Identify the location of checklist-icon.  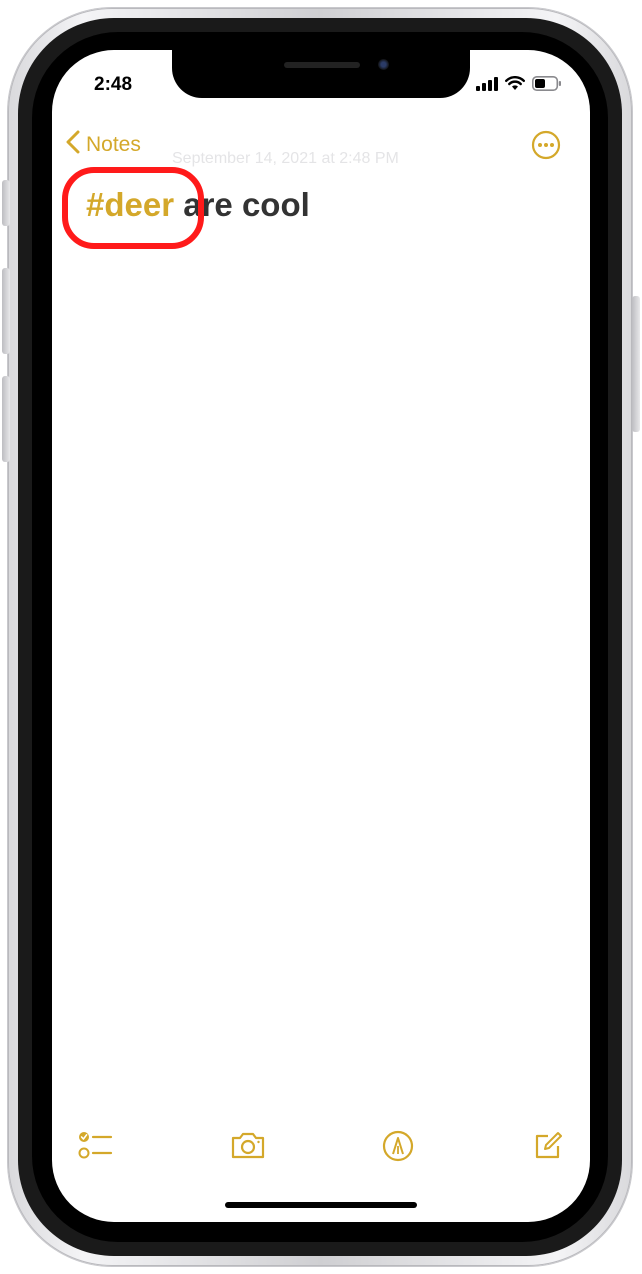
(96, 1148).